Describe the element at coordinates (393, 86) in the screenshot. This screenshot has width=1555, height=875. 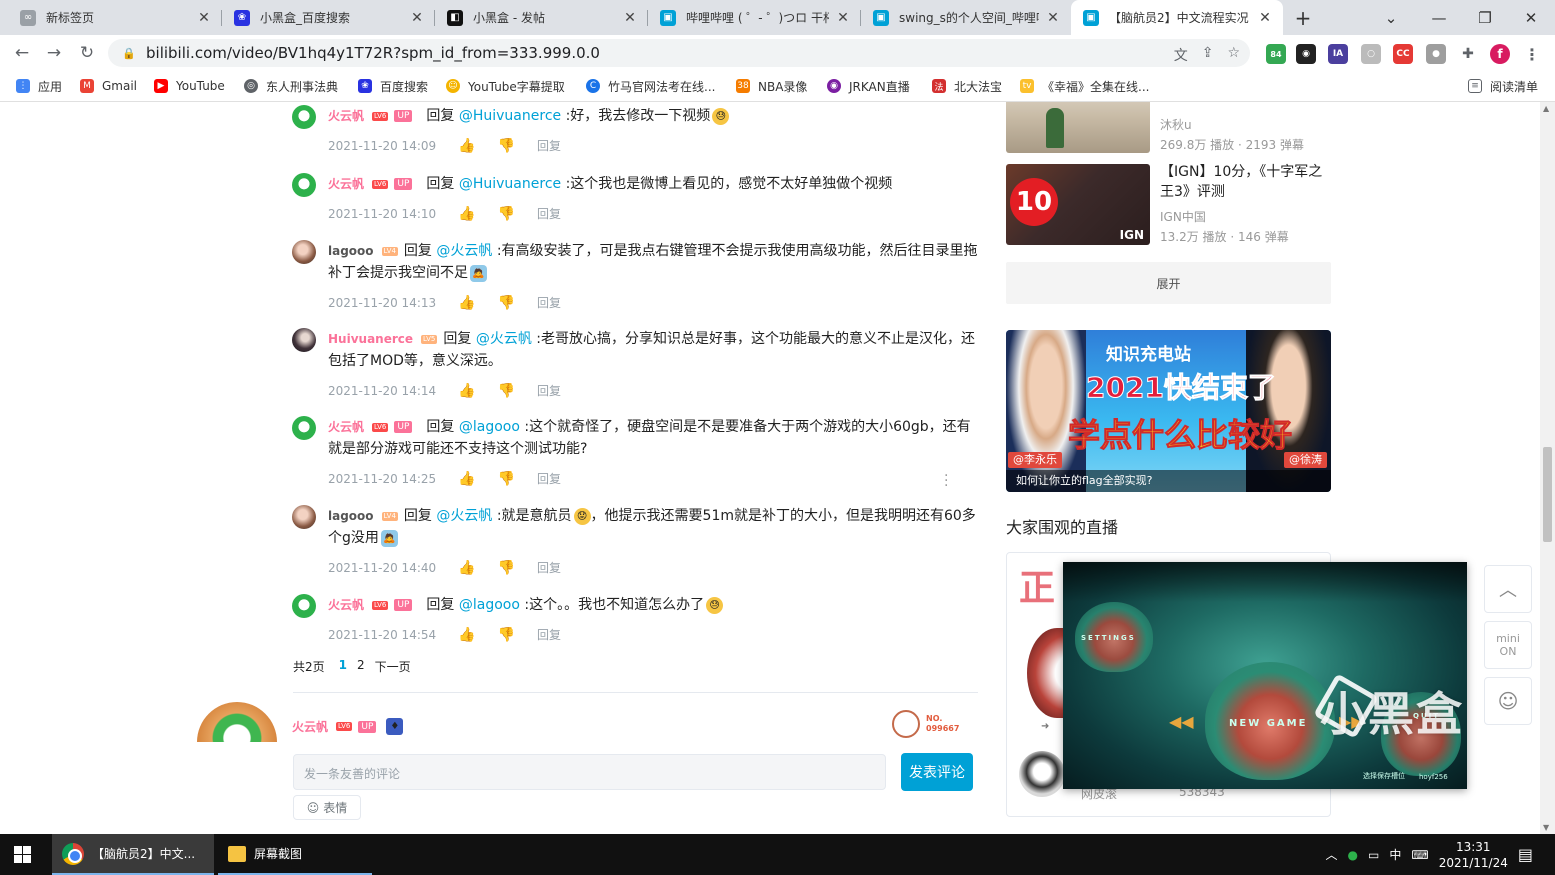
I see `bookmark-baidu: ❀ 百度搜索` at that location.